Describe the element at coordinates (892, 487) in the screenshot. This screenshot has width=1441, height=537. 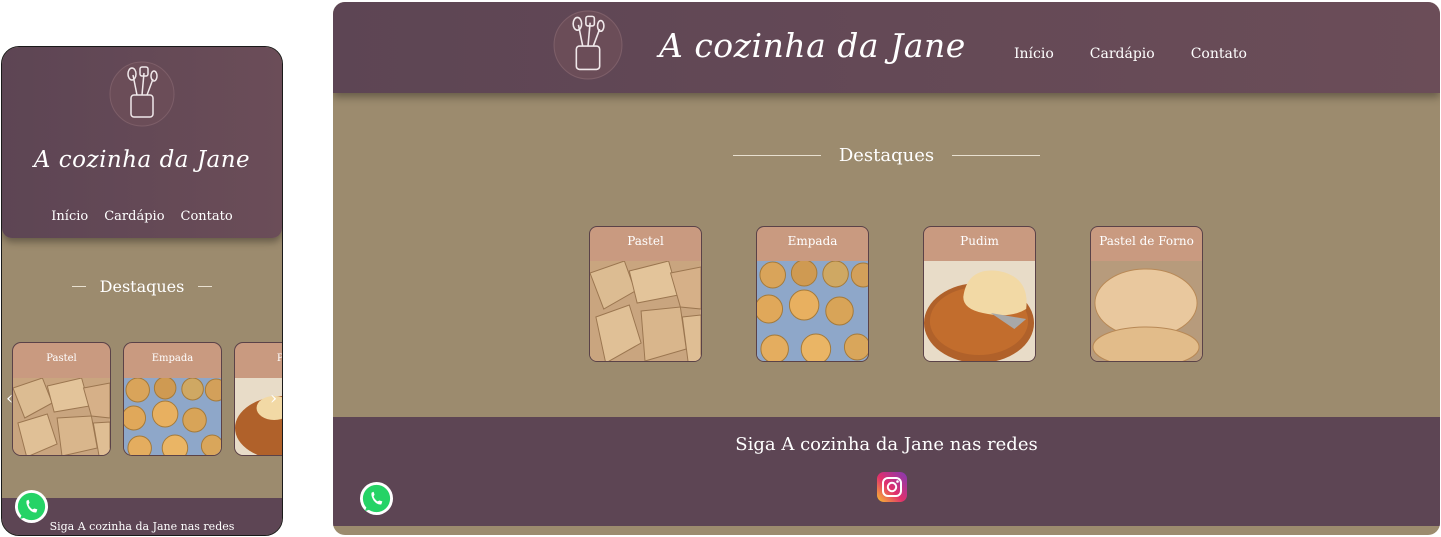
I see `instagram-icon` at that location.